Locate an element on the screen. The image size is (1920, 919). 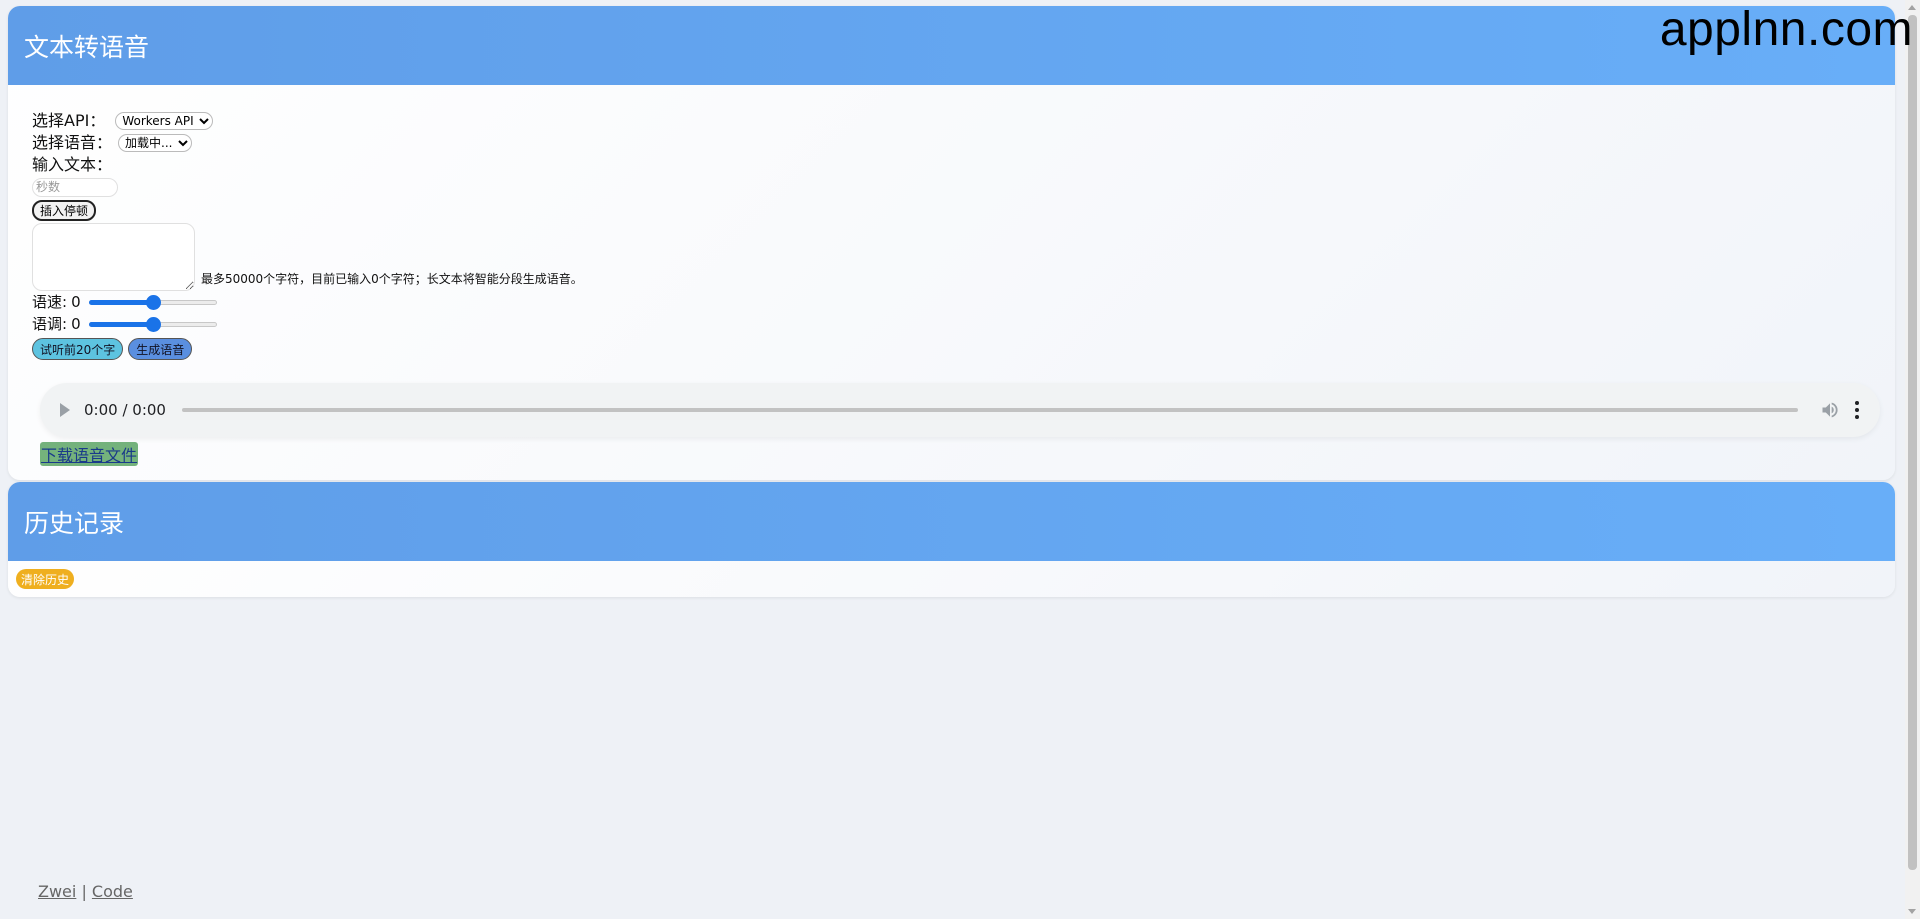
voice-label: 选择语音： is located at coordinates (72, 142).